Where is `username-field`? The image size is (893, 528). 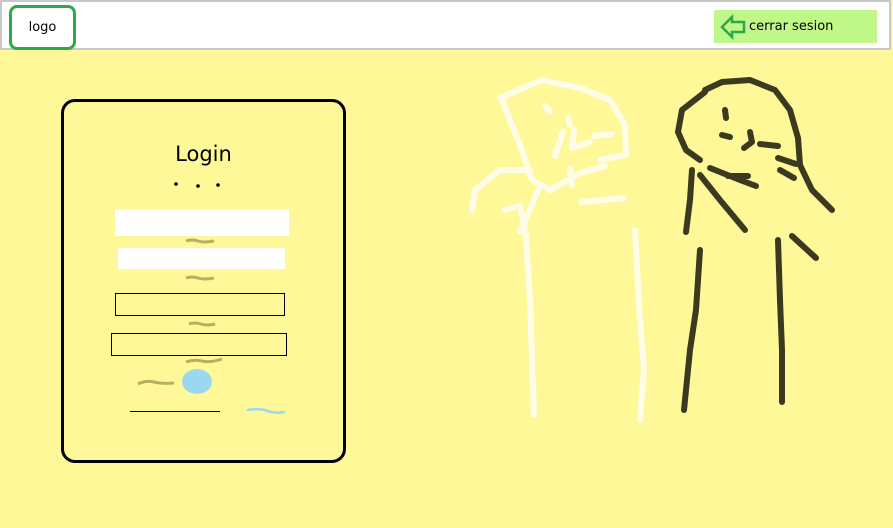
username-field is located at coordinates (202, 223).